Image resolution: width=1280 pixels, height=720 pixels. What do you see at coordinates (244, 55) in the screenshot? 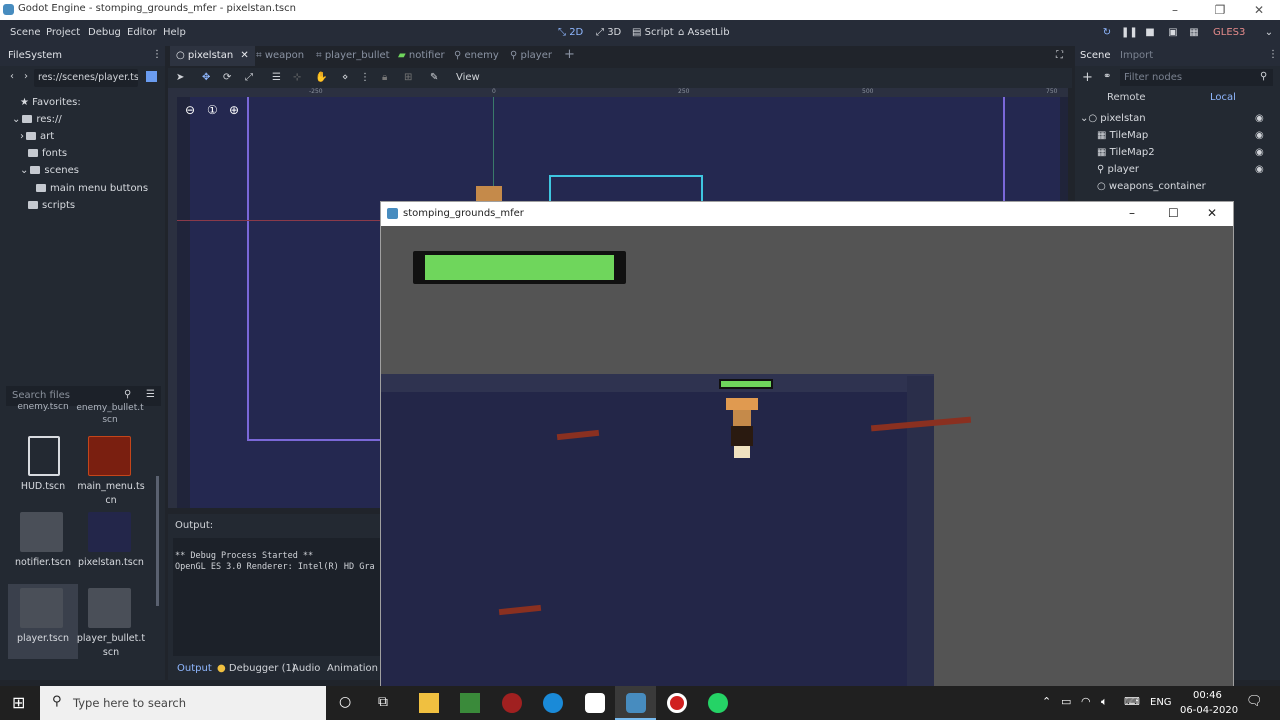
I see `close-icon: ✕` at bounding box center [244, 55].